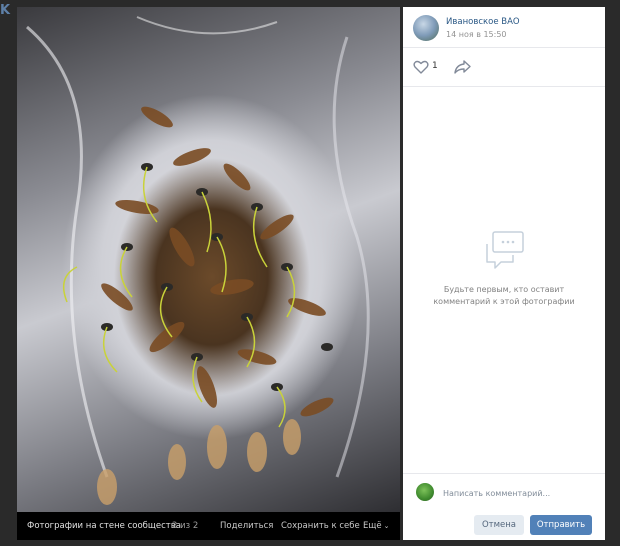 This screenshot has width=620, height=546. What do you see at coordinates (320, 526) in the screenshot?
I see `save-photo-button: Сохранить к себе` at bounding box center [320, 526].